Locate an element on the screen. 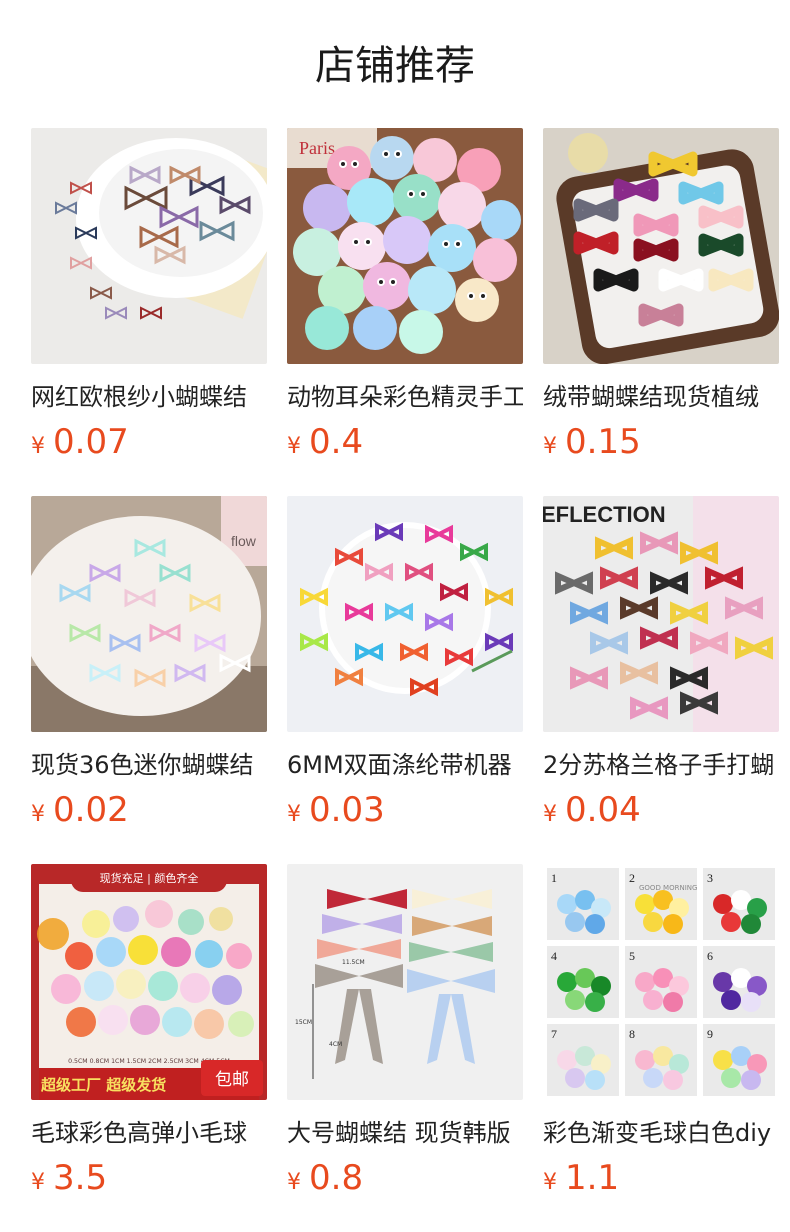 This screenshot has width=790, height=1232. product-price: ¥0.15 is located at coordinates (661, 445).